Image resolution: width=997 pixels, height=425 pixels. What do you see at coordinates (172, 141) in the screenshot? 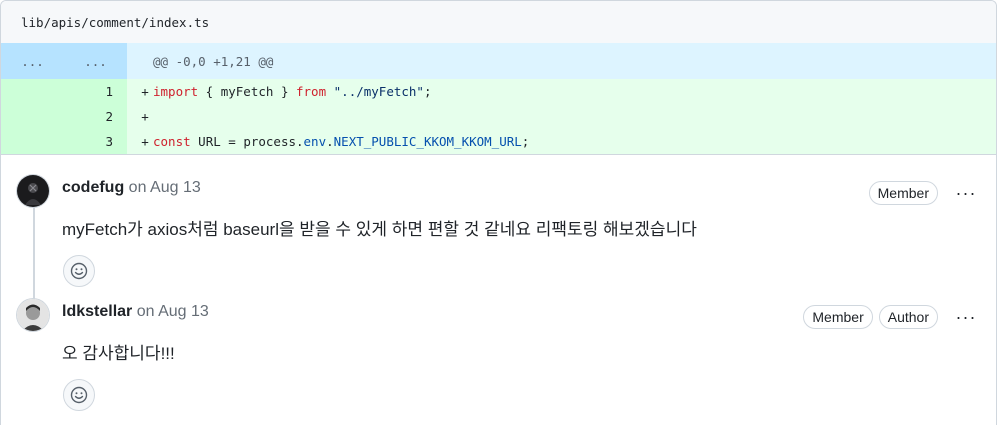
I see `keyword: const` at bounding box center [172, 141].